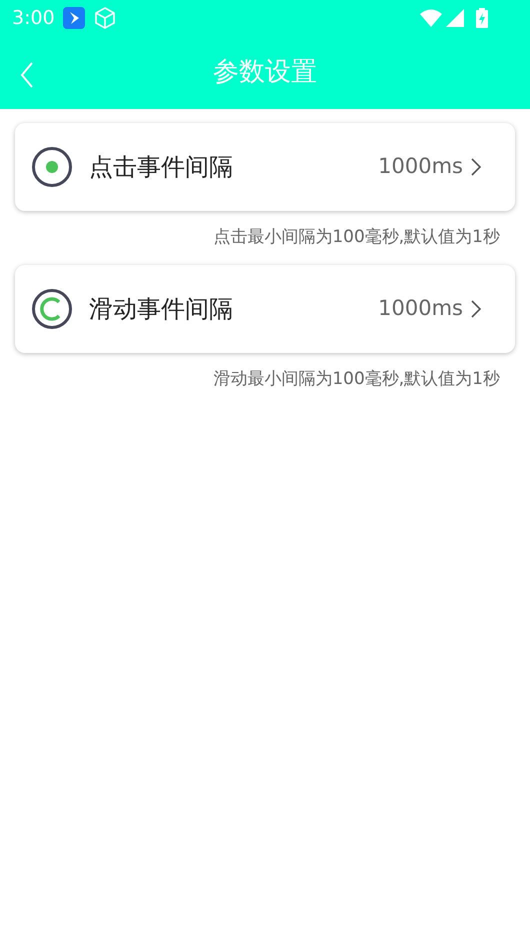  Describe the element at coordinates (265, 72) in the screenshot. I see `page-title: 参数设置` at that location.